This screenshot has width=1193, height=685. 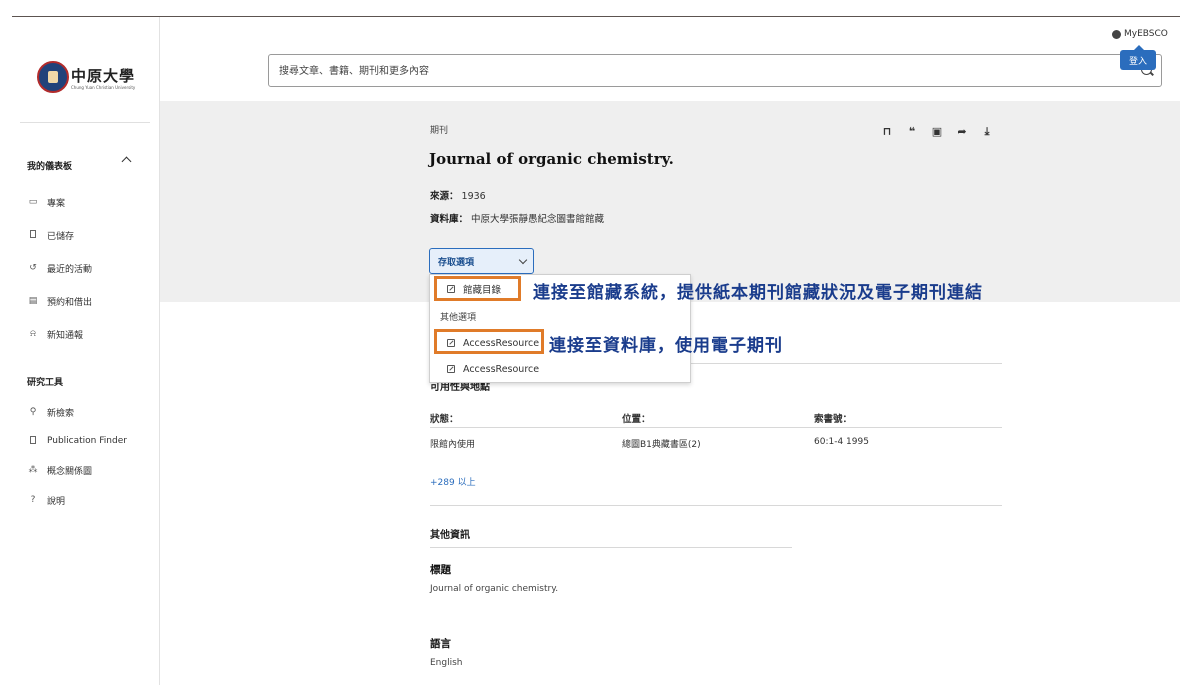 I want to click on highlight-box-catalog, so click(x=477, y=288).